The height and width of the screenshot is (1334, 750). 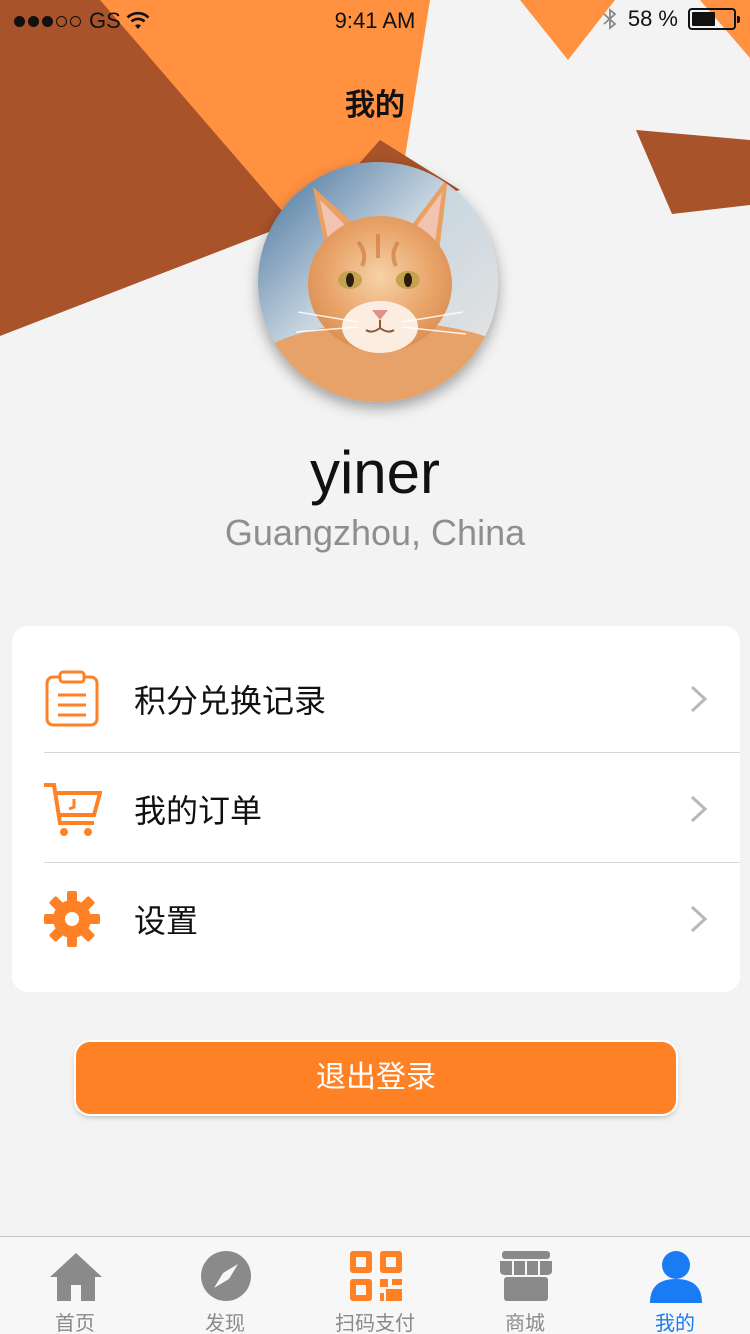 I want to click on compass-icon, so click(x=226, y=1276).